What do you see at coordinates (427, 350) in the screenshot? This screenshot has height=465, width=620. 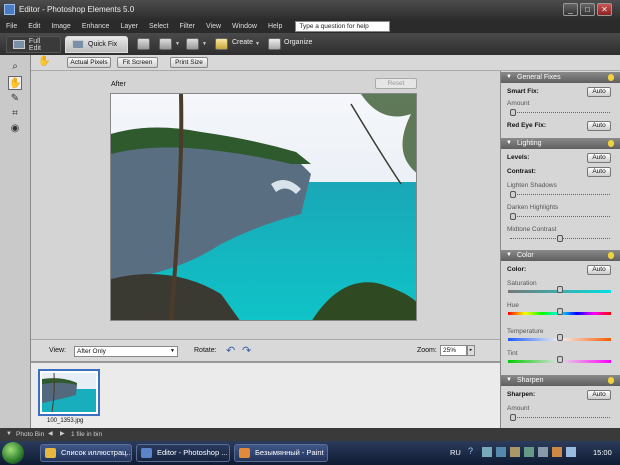 I see `zoom-label: Zoom:` at bounding box center [427, 350].